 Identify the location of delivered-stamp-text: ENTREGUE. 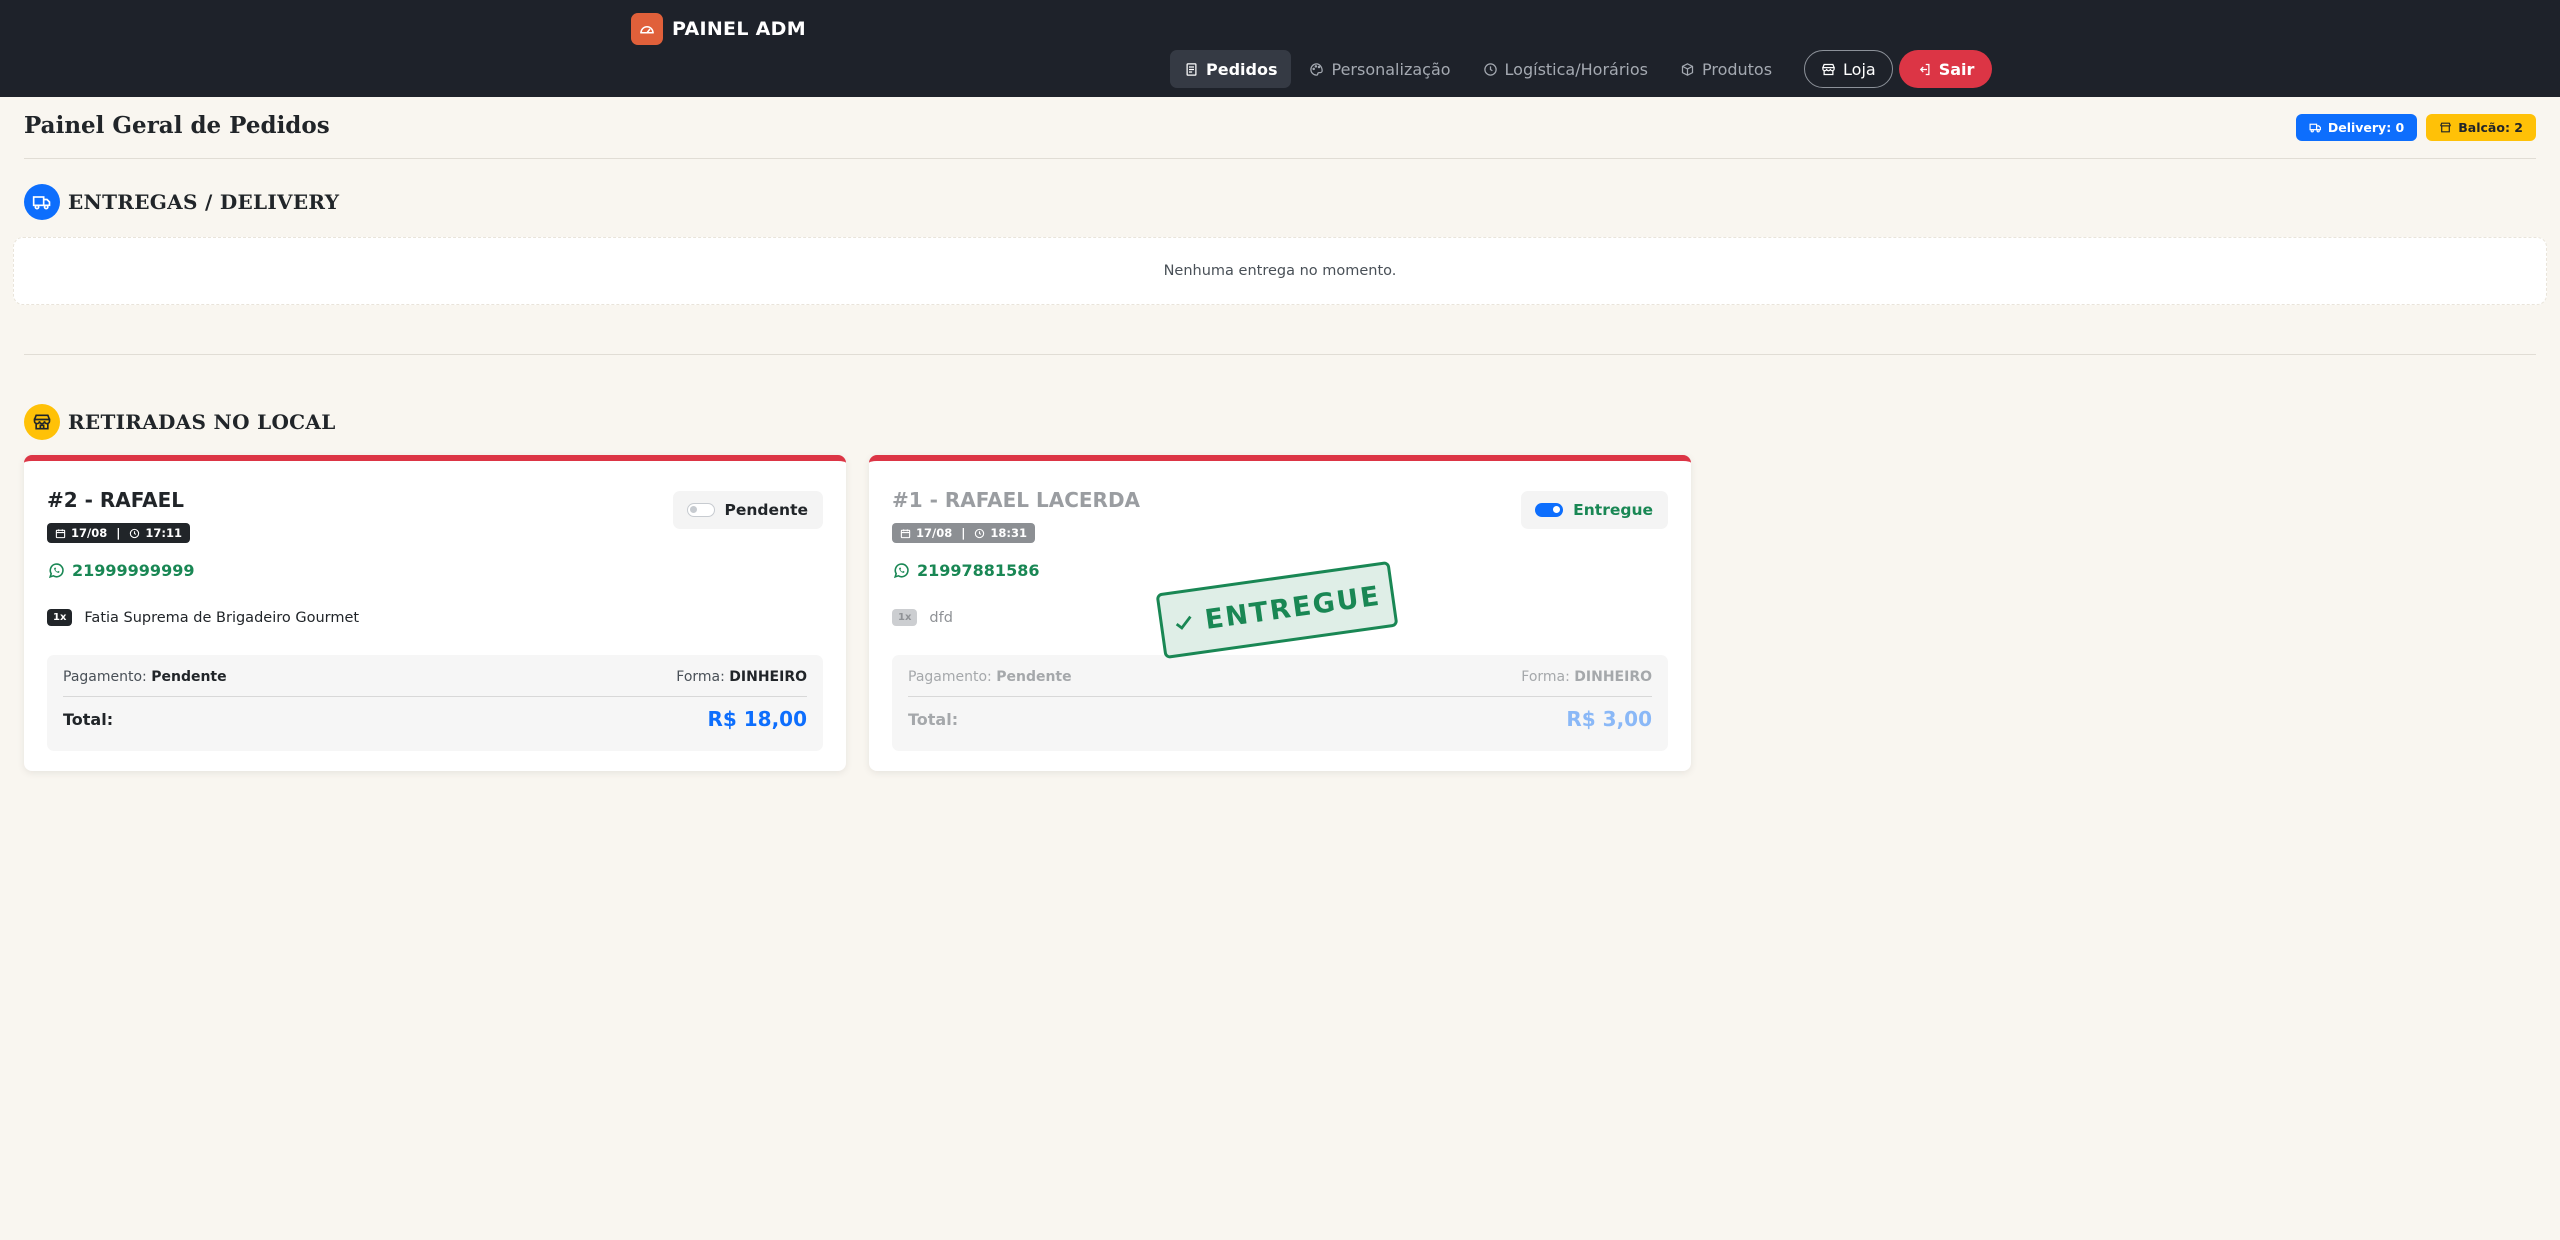
(1292, 608).